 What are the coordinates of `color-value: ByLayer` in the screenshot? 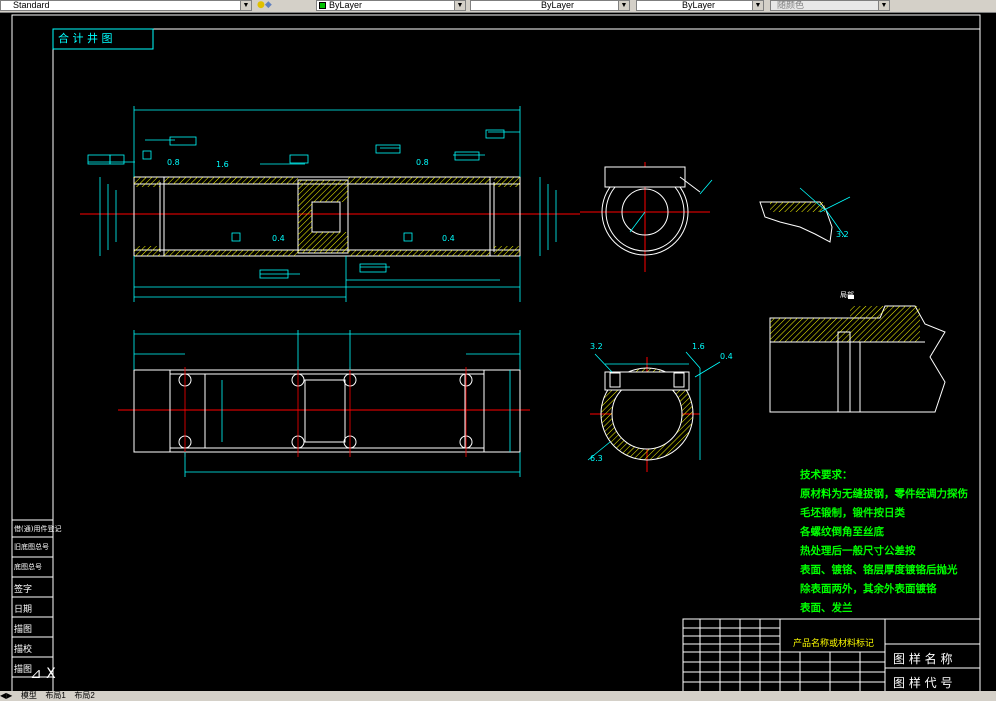 It's located at (346, 5).